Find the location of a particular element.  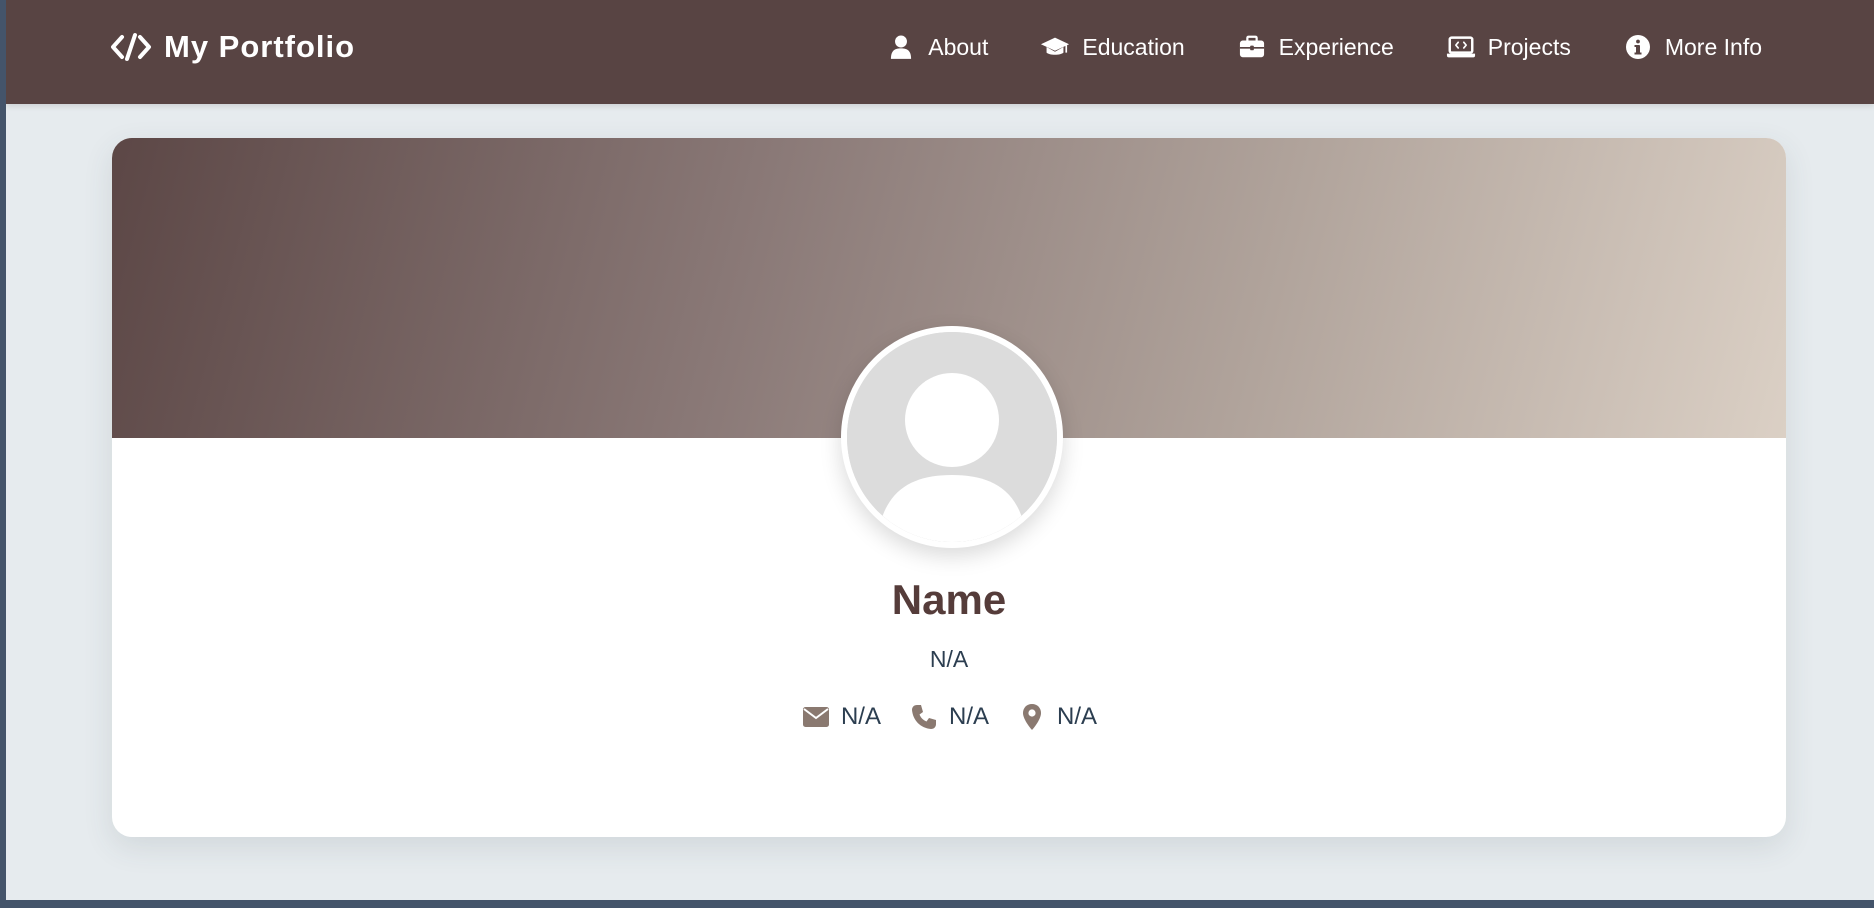

nav-item-education: Education is located at coordinates (1112, 47).